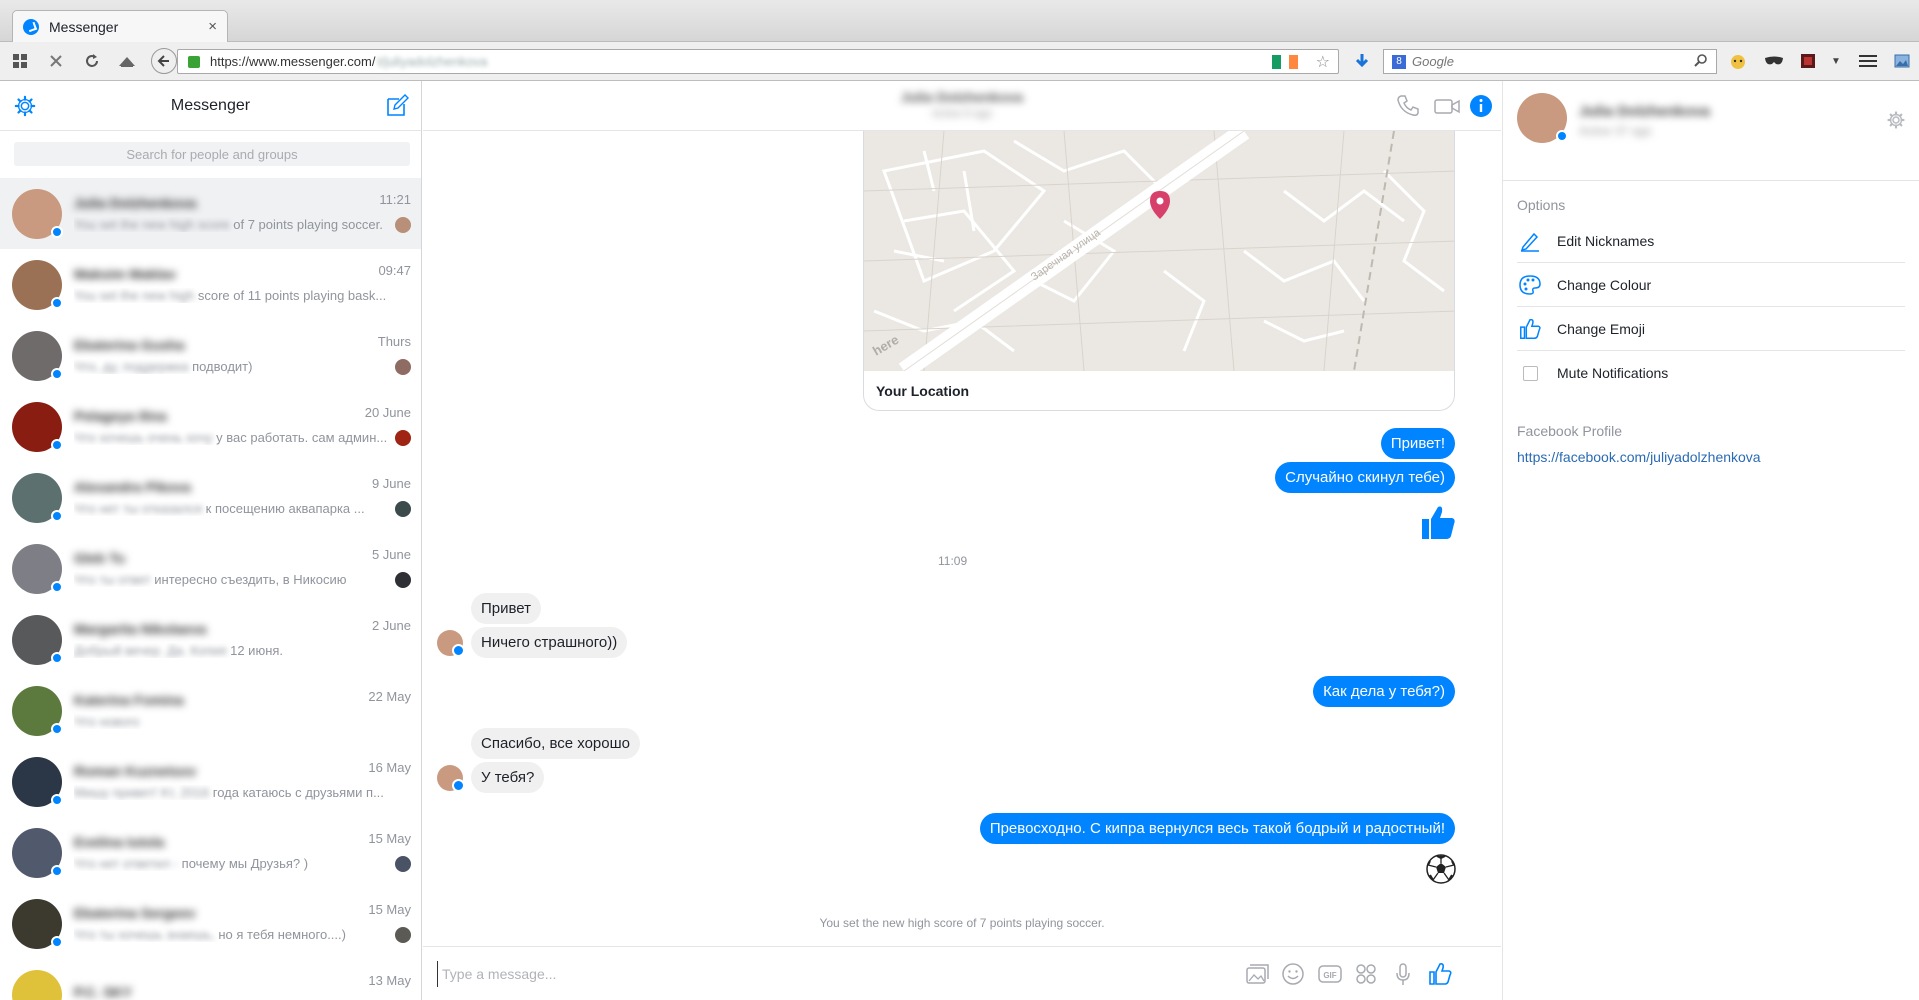 The width and height of the screenshot is (1919, 1000). Describe the element at coordinates (135, 913) in the screenshot. I see `conversation-name: Ekaterina Sergeev` at that location.